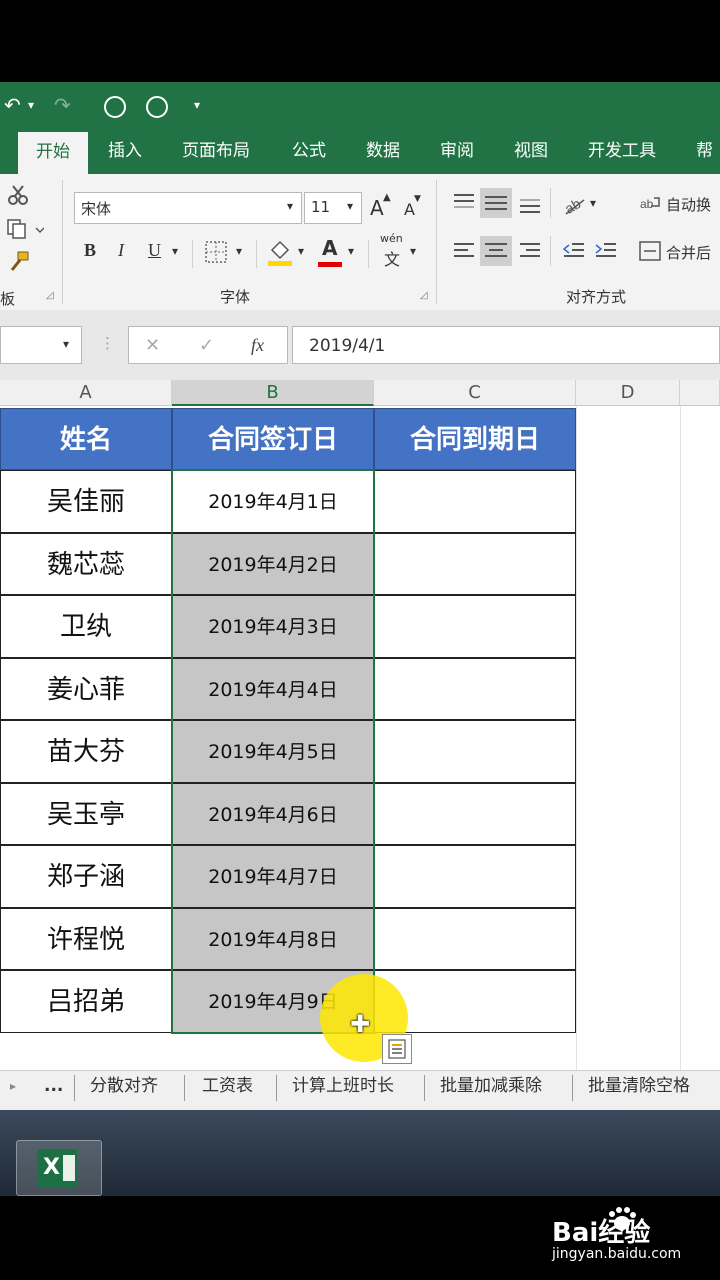 This screenshot has width=720, height=1280. What do you see at coordinates (86, 751) in the screenshot?
I see `name-cell: 苗大芬` at bounding box center [86, 751].